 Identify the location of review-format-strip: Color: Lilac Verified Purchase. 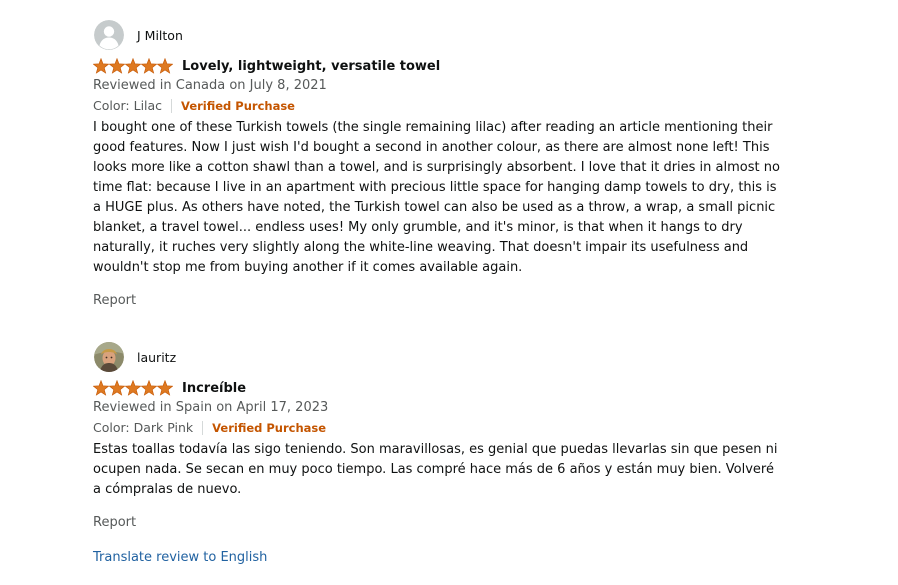
(438, 106).